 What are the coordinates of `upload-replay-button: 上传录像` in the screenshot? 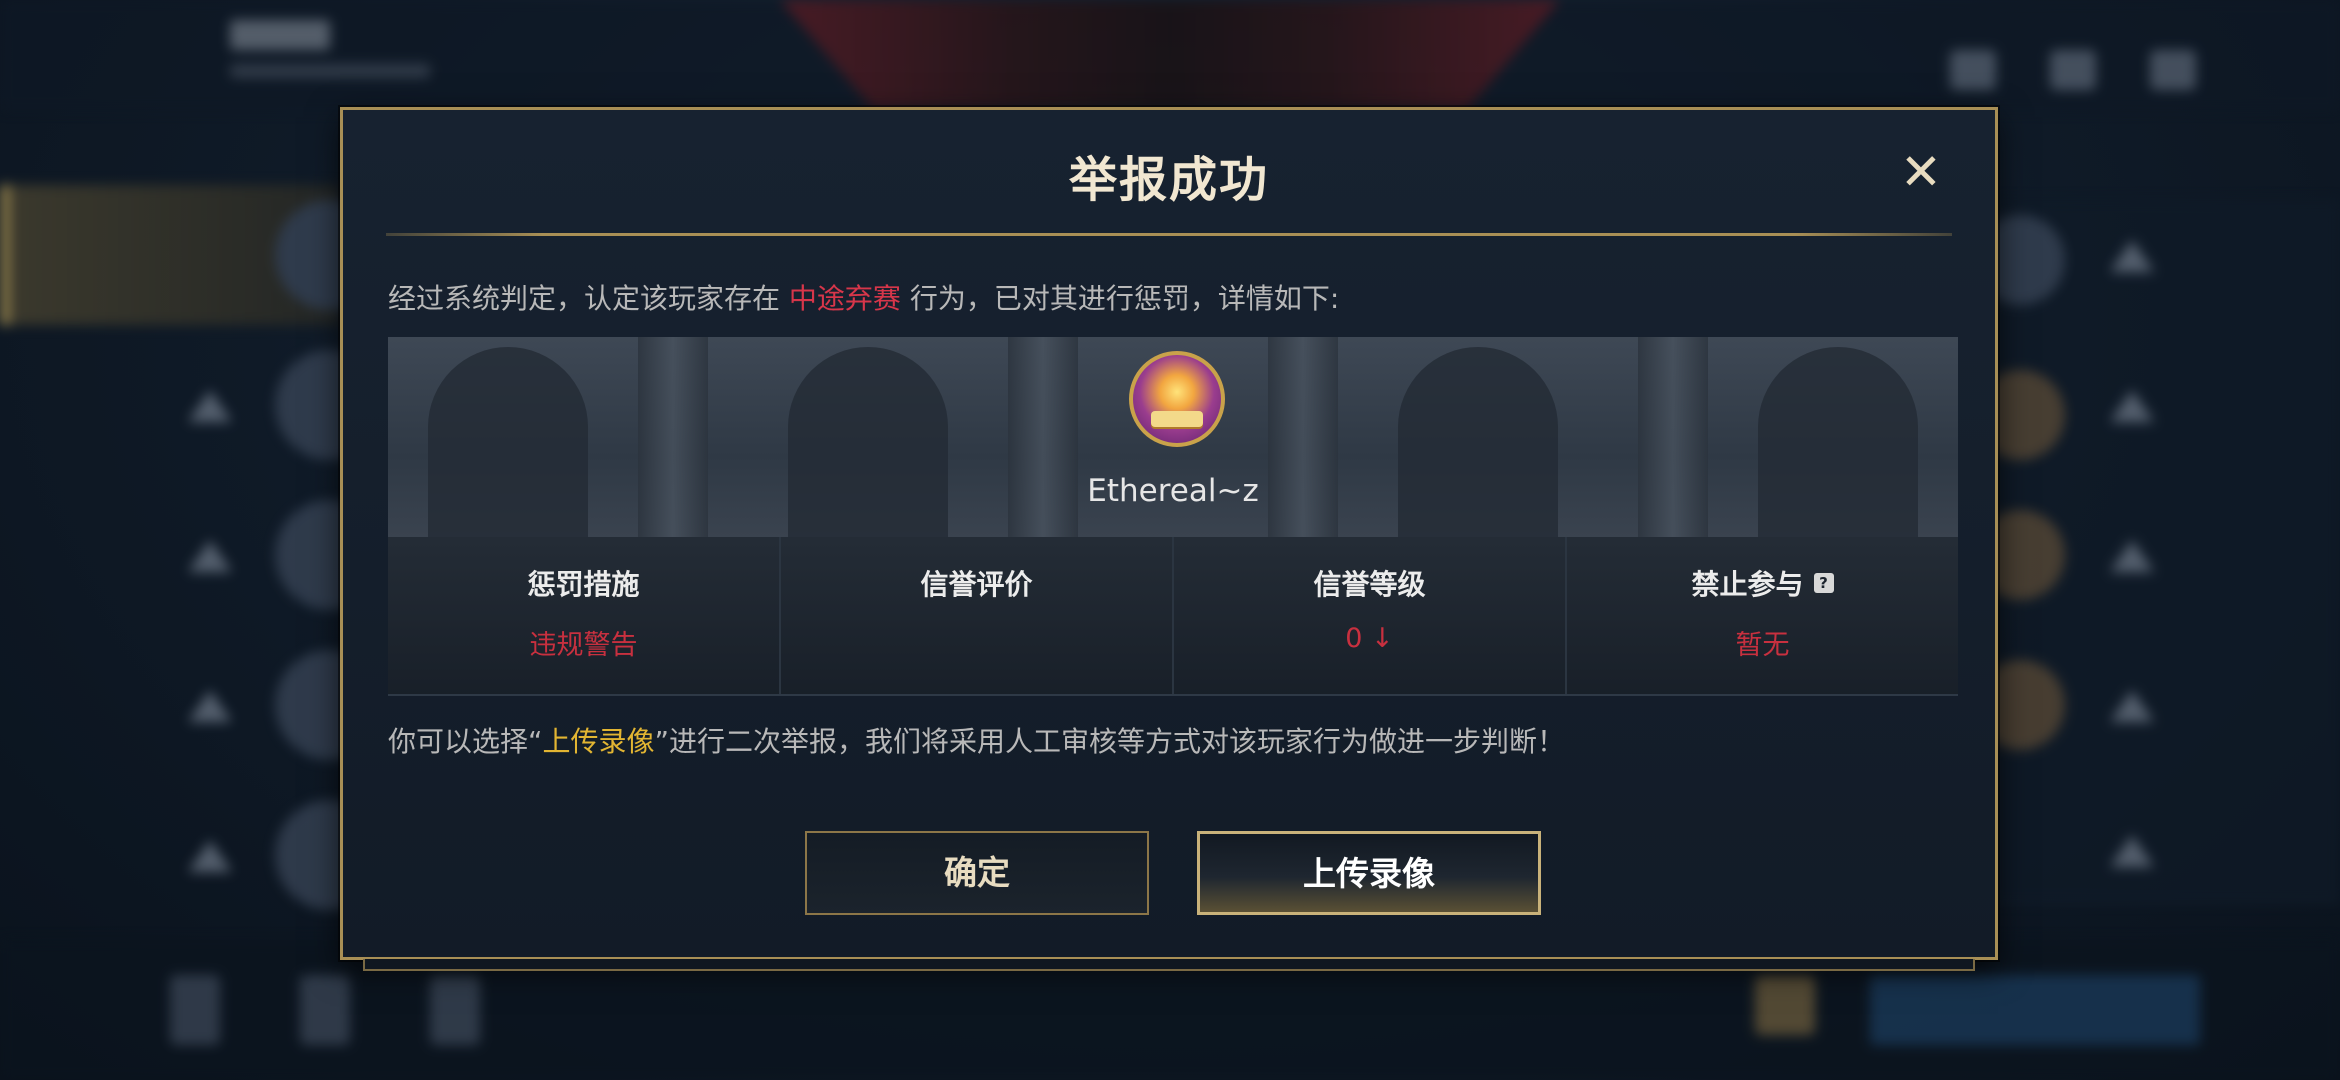 It's located at (1369, 873).